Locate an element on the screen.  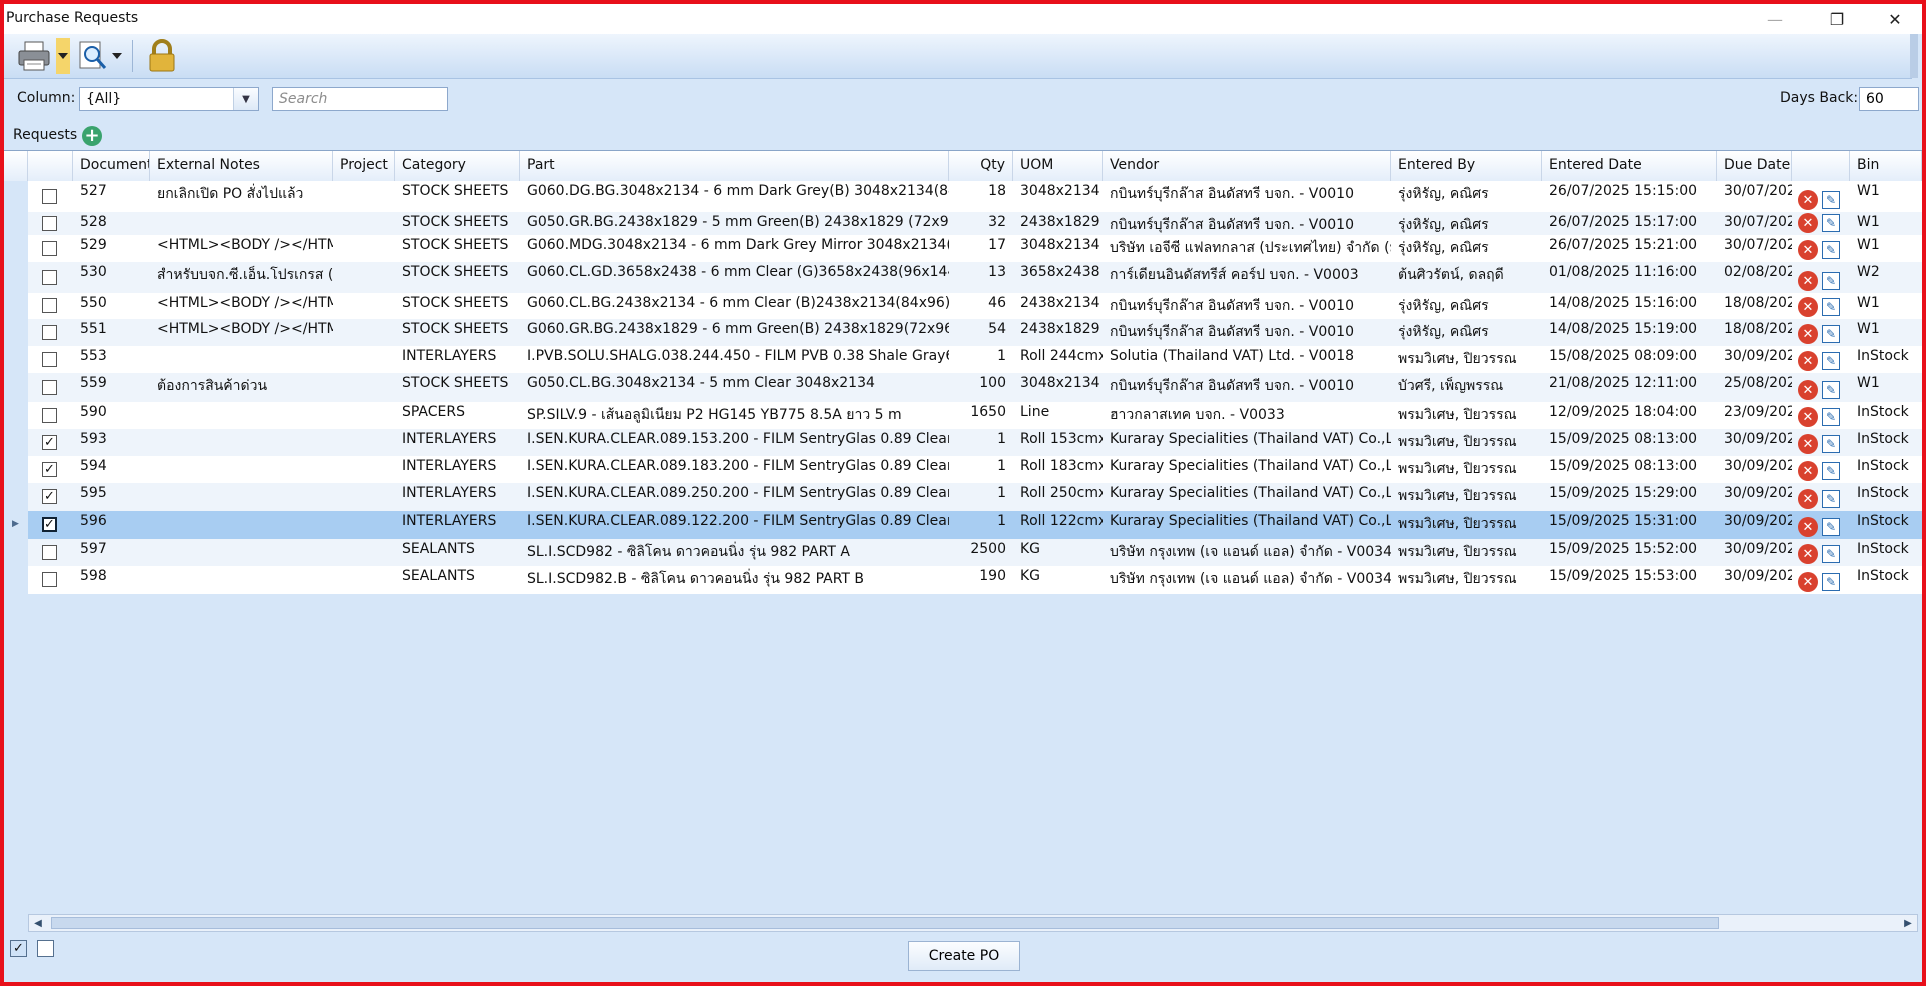
scroll-right-icon: ▶ is located at coordinates (1908, 923).